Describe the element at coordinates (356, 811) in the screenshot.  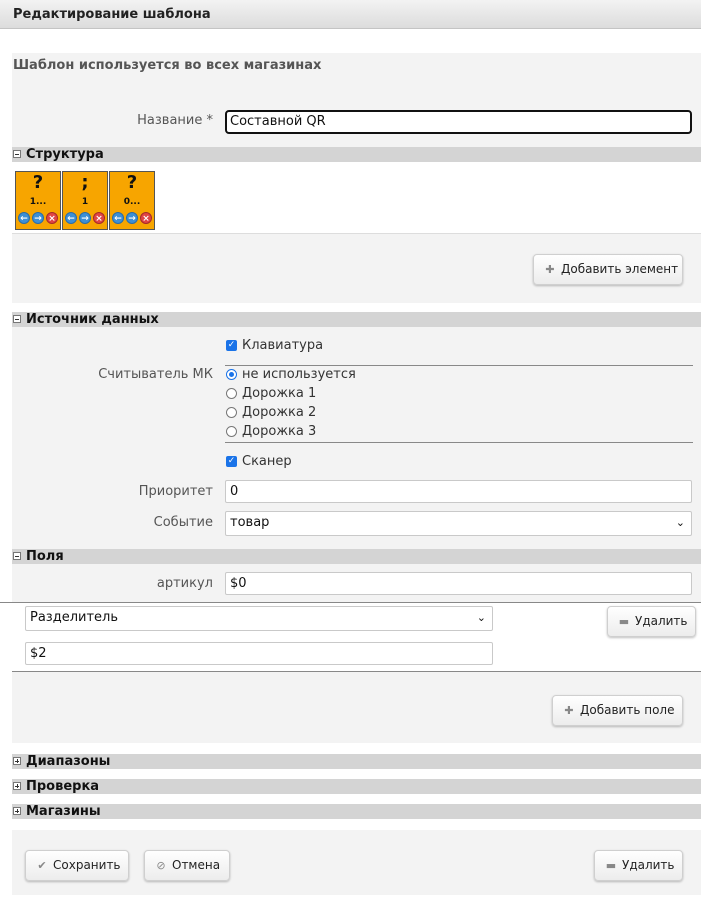
I see `section-shops: Магазины` at that location.